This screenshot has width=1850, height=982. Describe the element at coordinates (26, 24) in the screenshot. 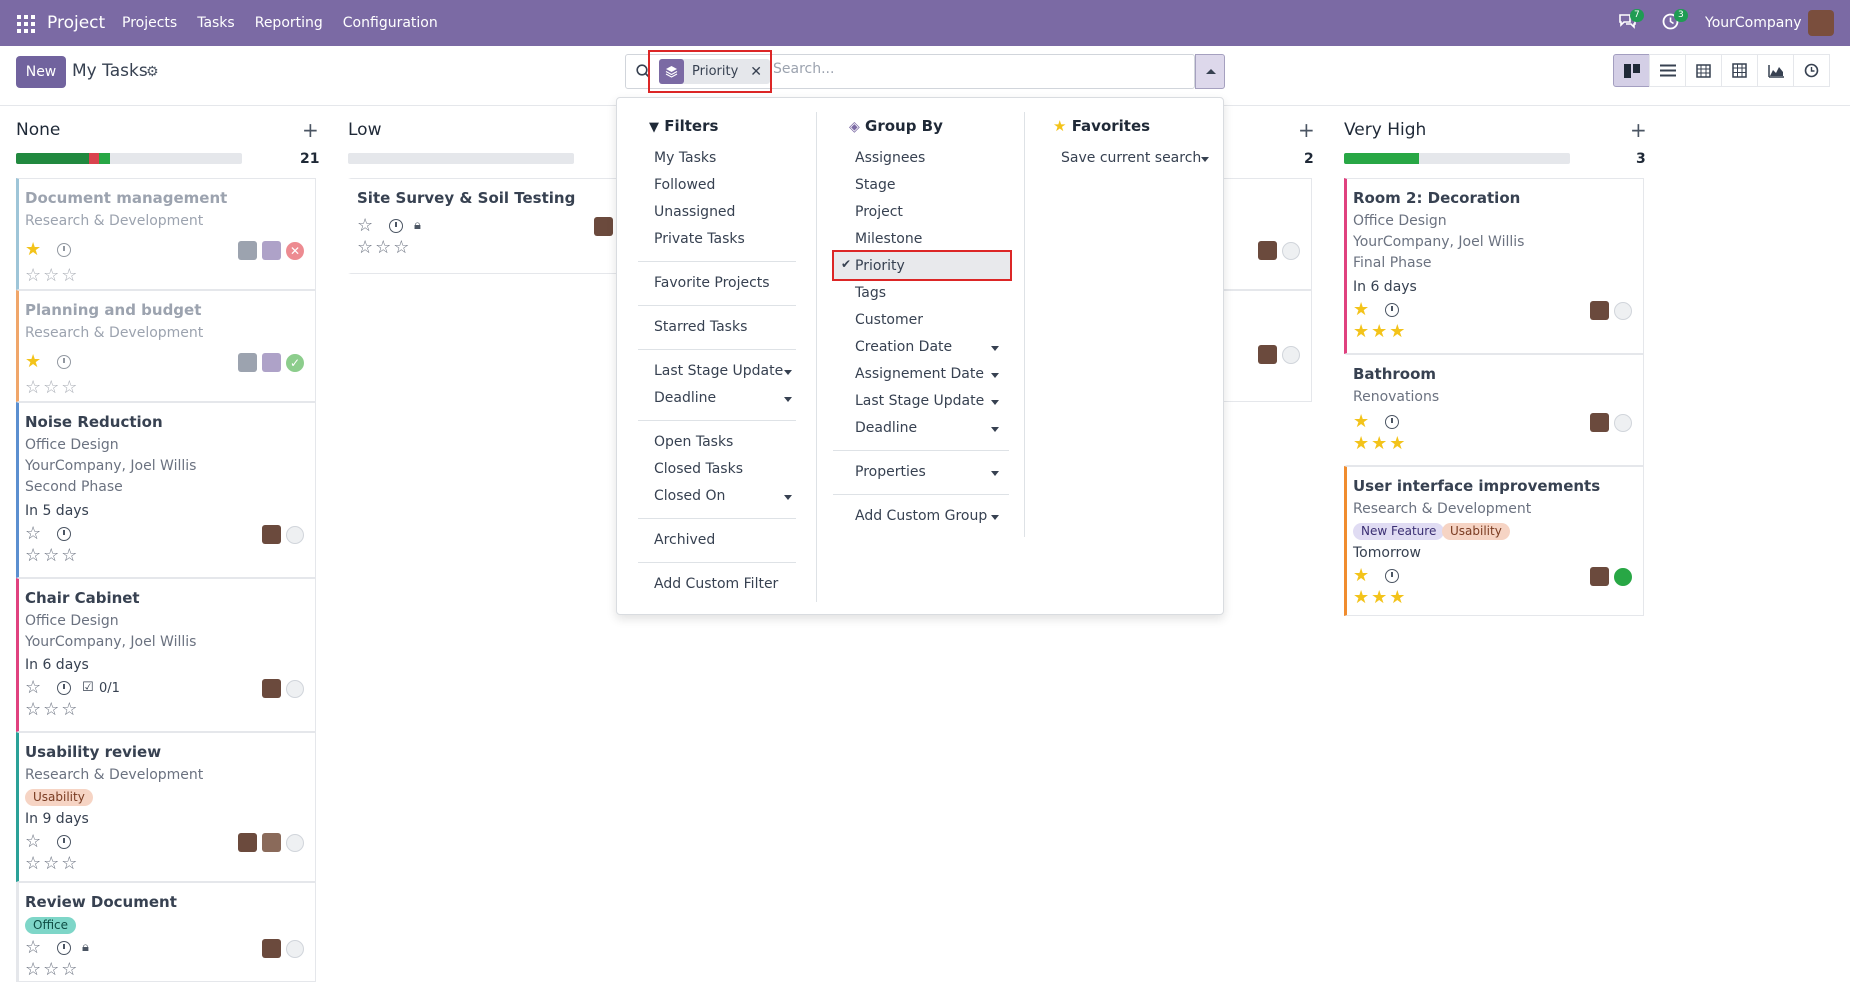

I see `apps-grid-icon` at that location.